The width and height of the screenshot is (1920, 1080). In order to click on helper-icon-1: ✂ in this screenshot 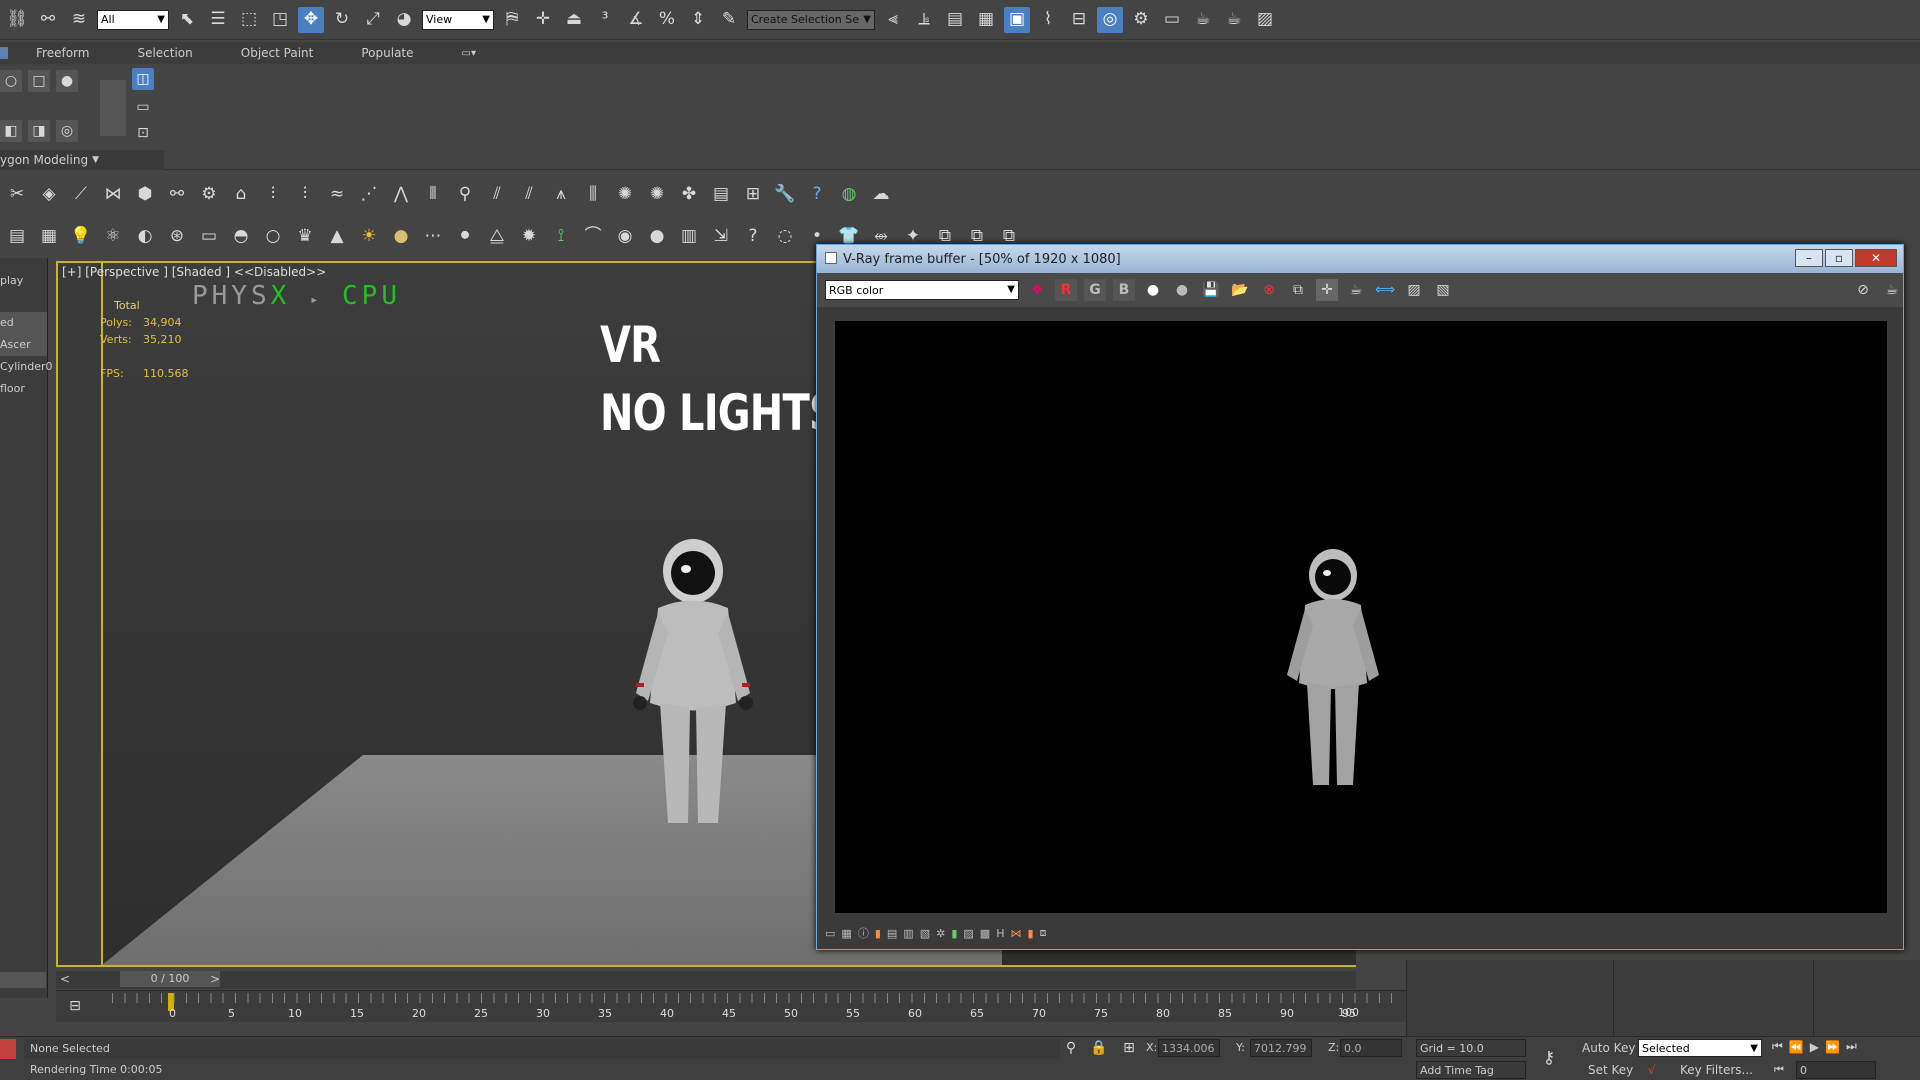, I will do `click(17, 194)`.